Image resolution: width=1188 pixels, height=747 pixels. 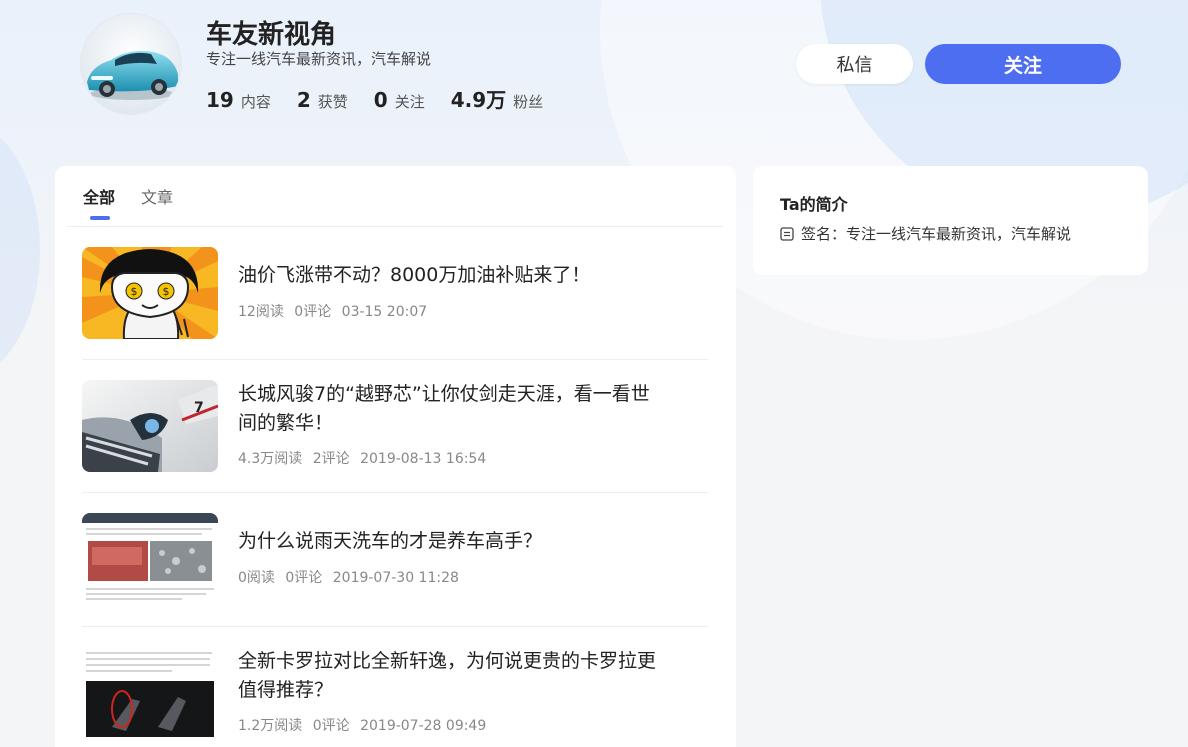 What do you see at coordinates (950, 220) in the screenshot?
I see `intro-card: Ta的简介 签名：专注一线汽车最新资讯，汽车解说` at bounding box center [950, 220].